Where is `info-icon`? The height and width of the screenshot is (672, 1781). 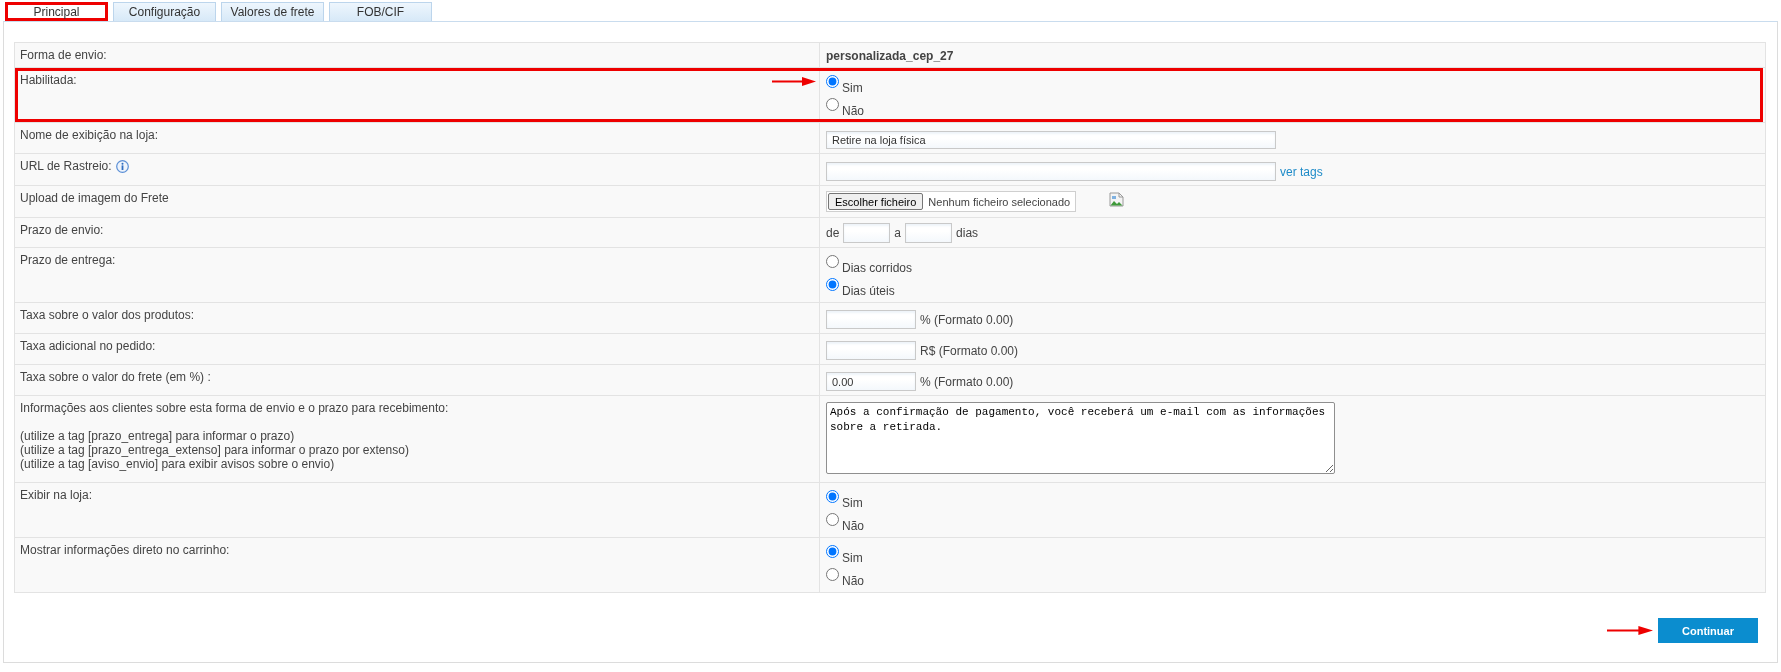
info-icon is located at coordinates (122, 166).